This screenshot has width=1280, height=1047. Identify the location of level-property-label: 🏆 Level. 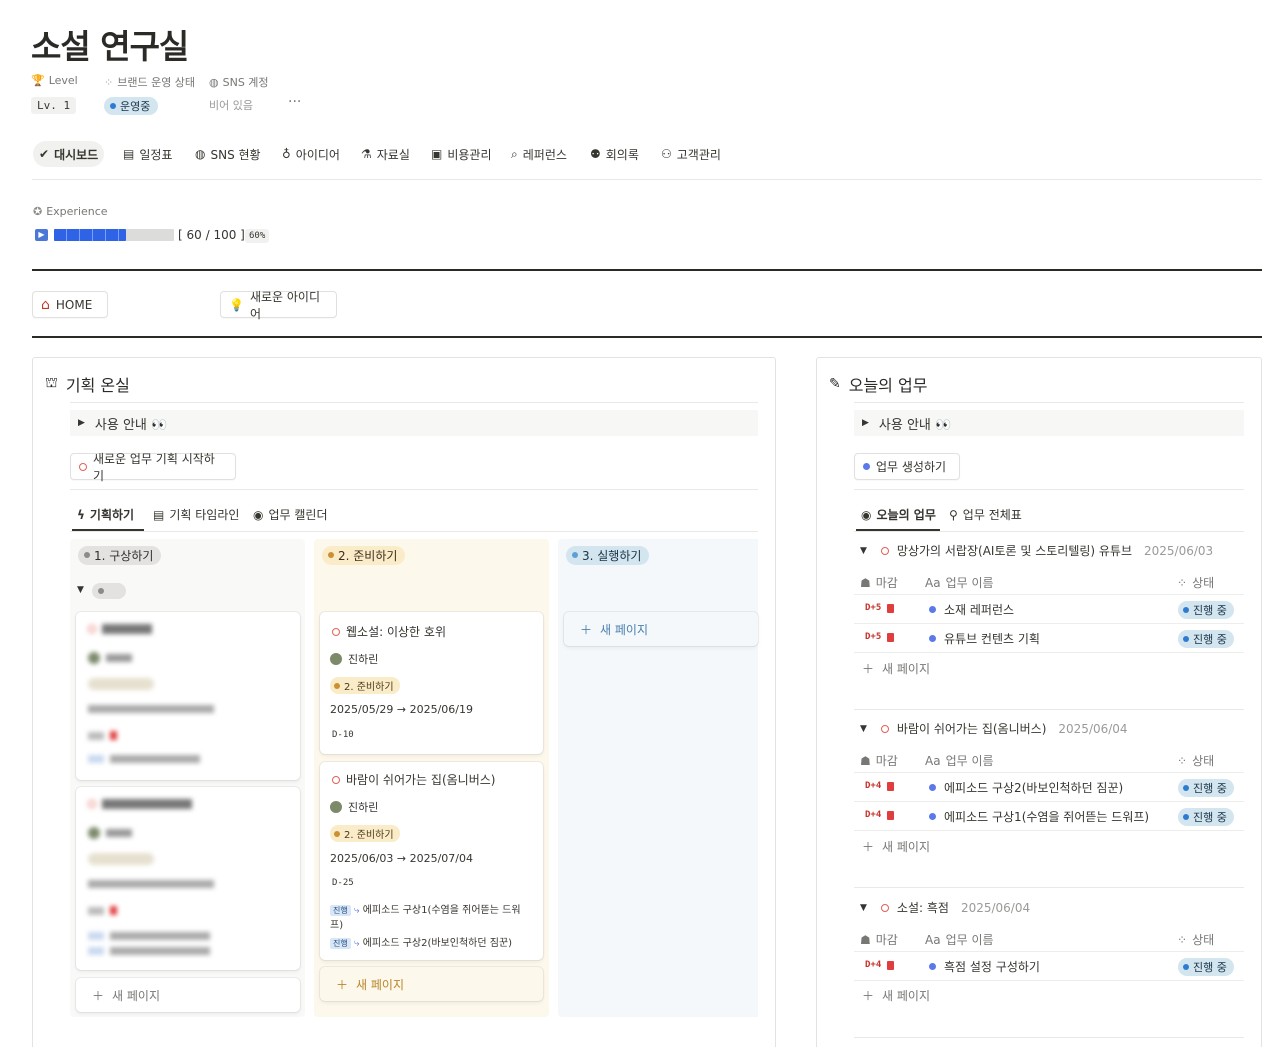
(54, 80).